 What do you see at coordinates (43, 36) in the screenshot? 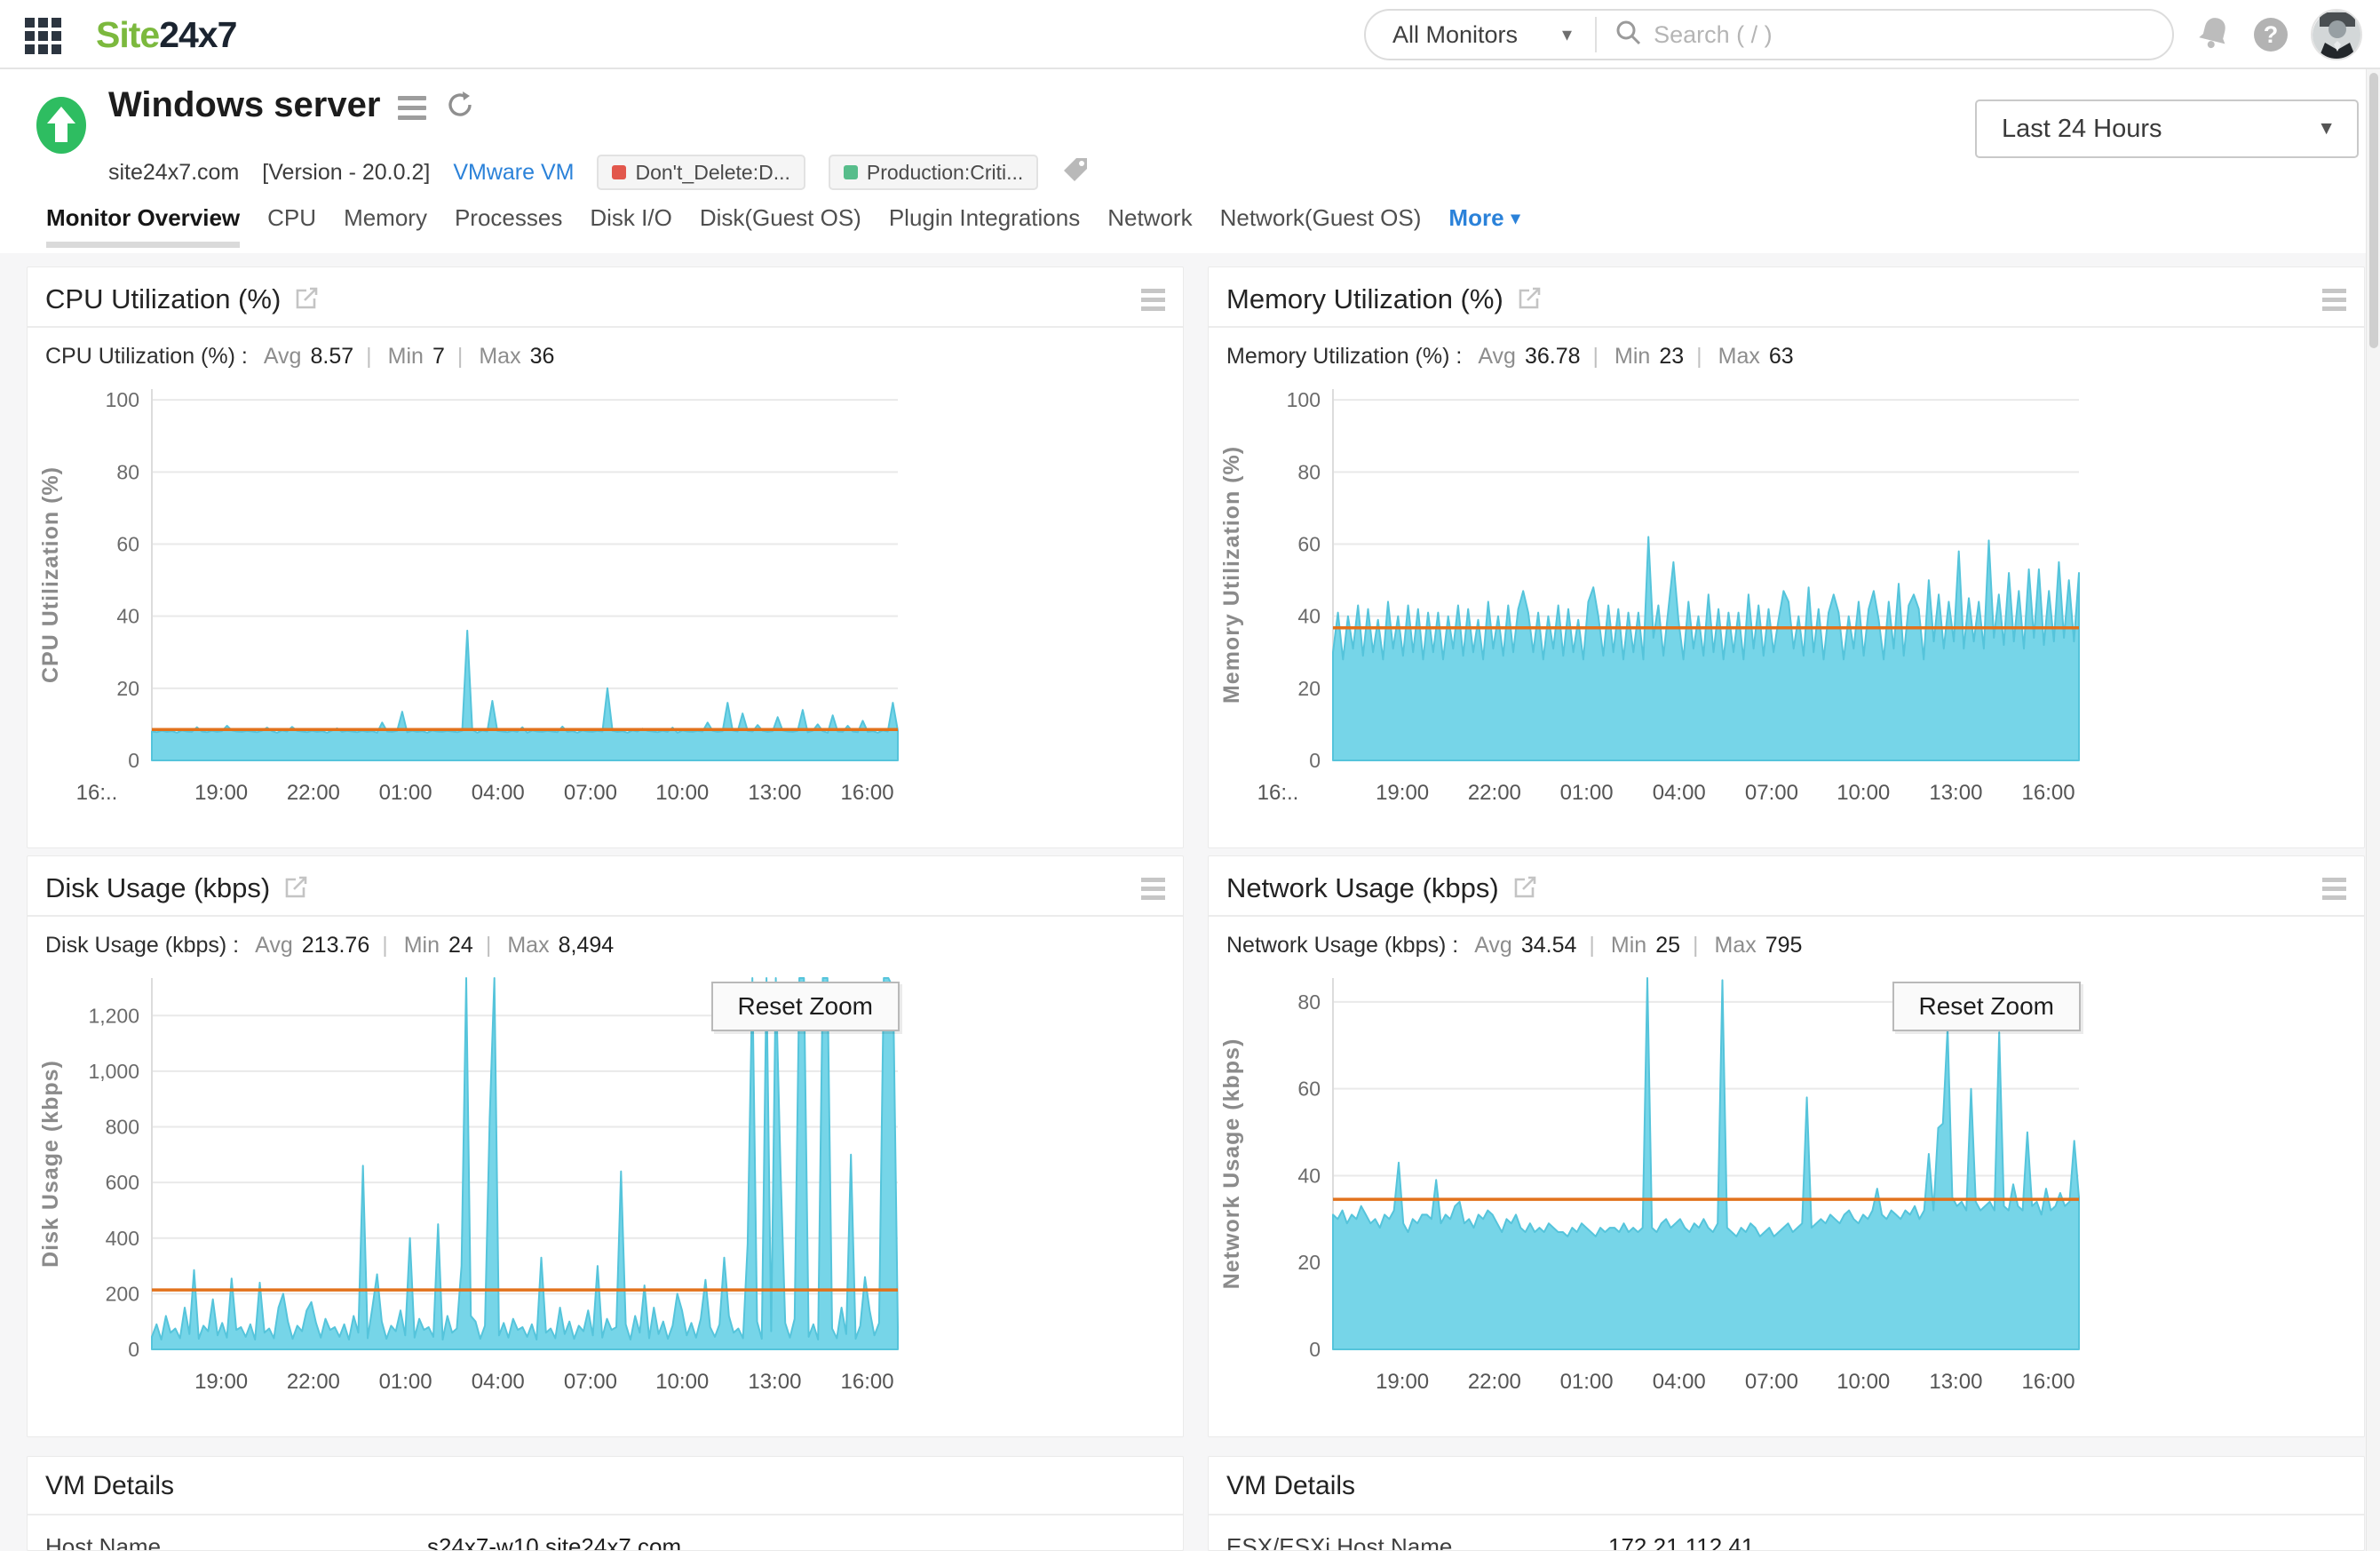
I see `apps-grid-icon` at bounding box center [43, 36].